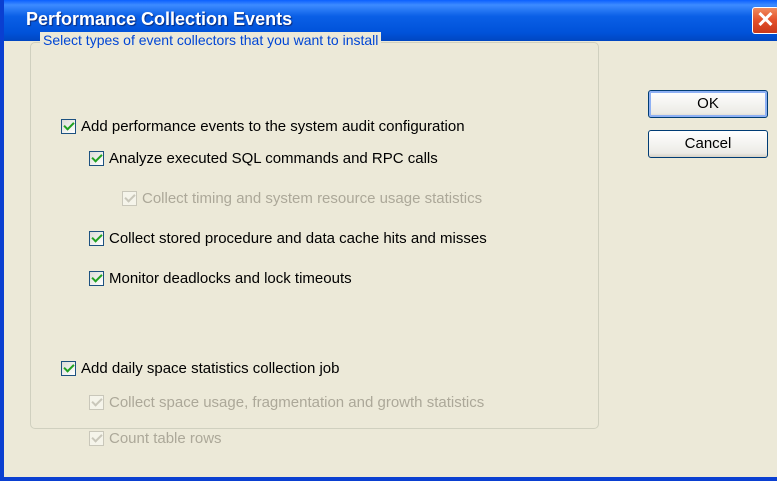  I want to click on window-title: Performance Collection Events, so click(159, 19).